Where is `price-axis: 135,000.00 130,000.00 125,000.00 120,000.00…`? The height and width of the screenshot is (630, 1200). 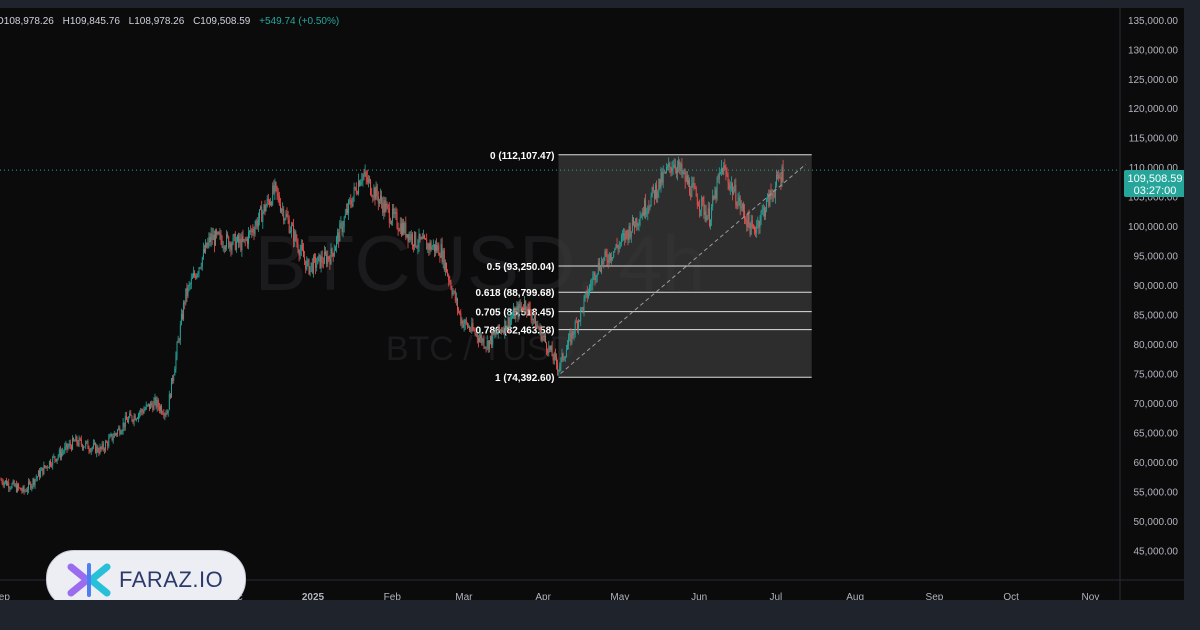
price-axis: 135,000.00 130,000.00 125,000.00 120,000.00… is located at coordinates (1148, 304).